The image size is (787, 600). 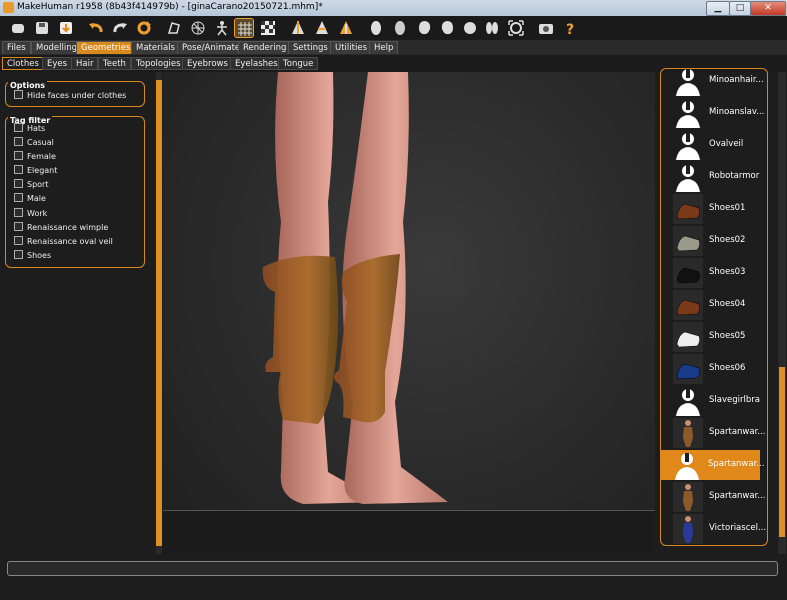 I want to click on reset-button, so click(x=144, y=28).